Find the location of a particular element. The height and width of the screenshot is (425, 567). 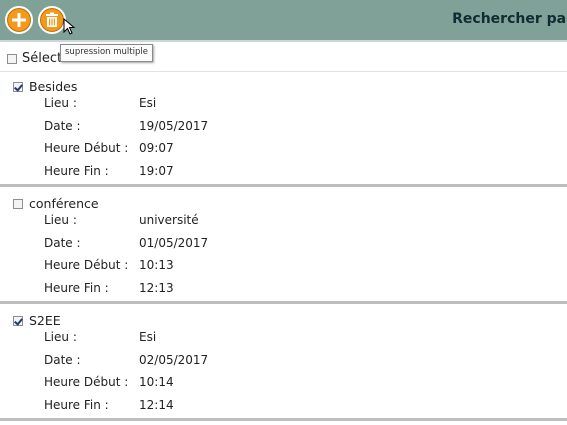

field-value: 19:07 is located at coordinates (156, 170).